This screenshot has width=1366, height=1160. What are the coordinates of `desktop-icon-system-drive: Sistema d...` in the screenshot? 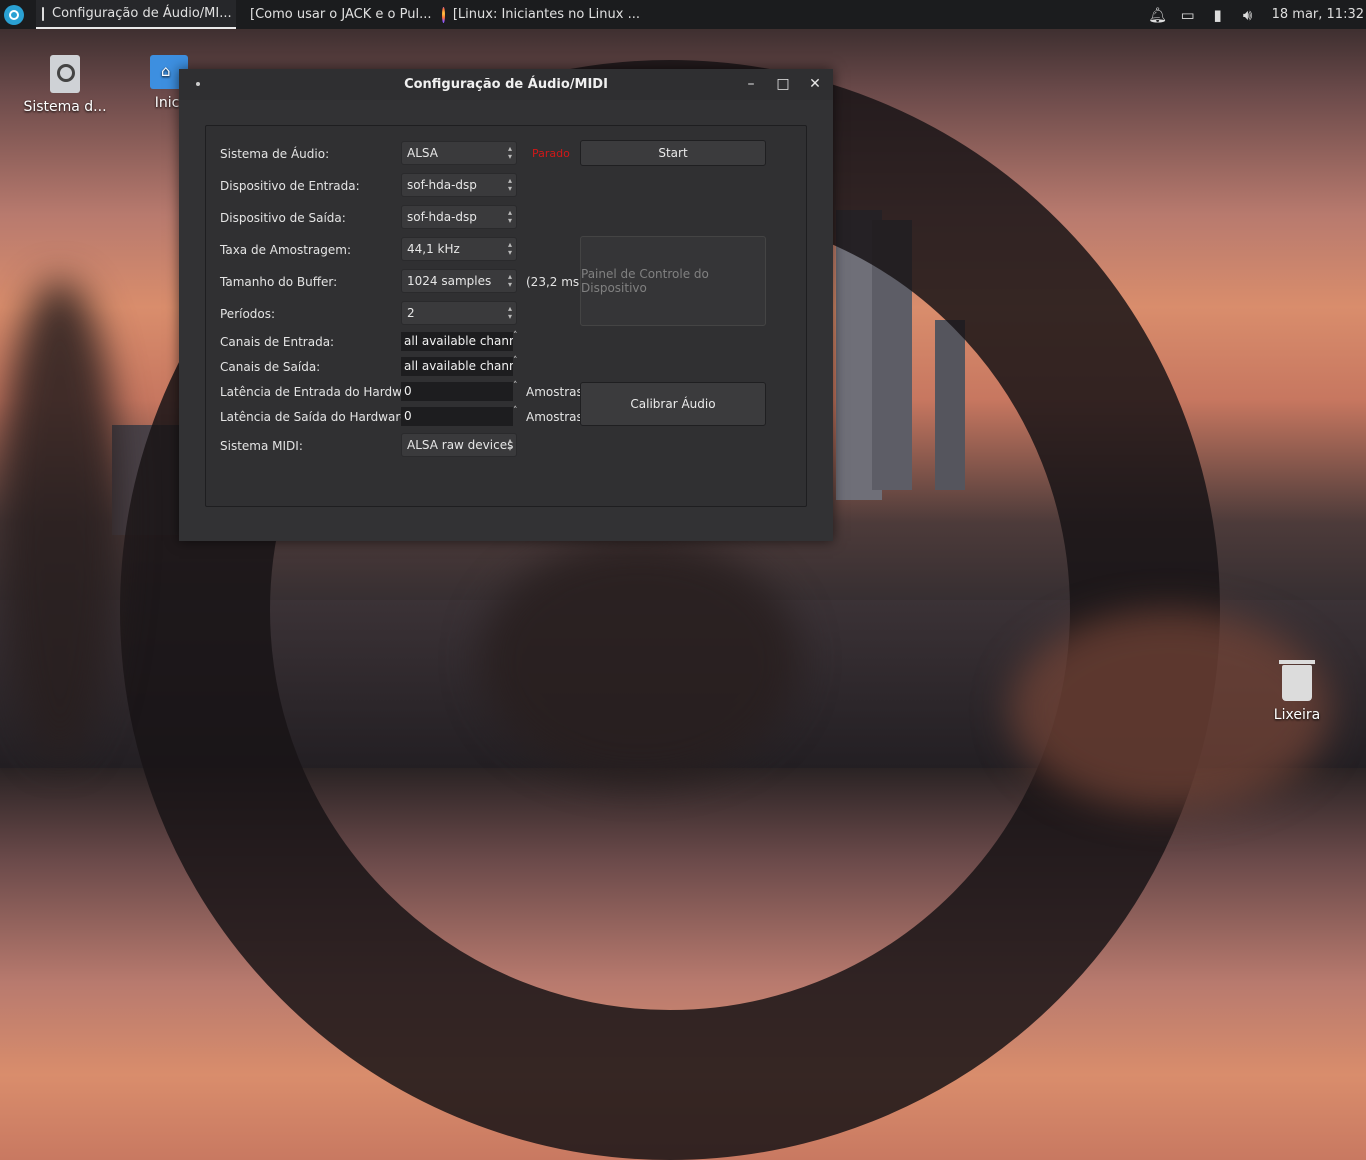 It's located at (65, 85).